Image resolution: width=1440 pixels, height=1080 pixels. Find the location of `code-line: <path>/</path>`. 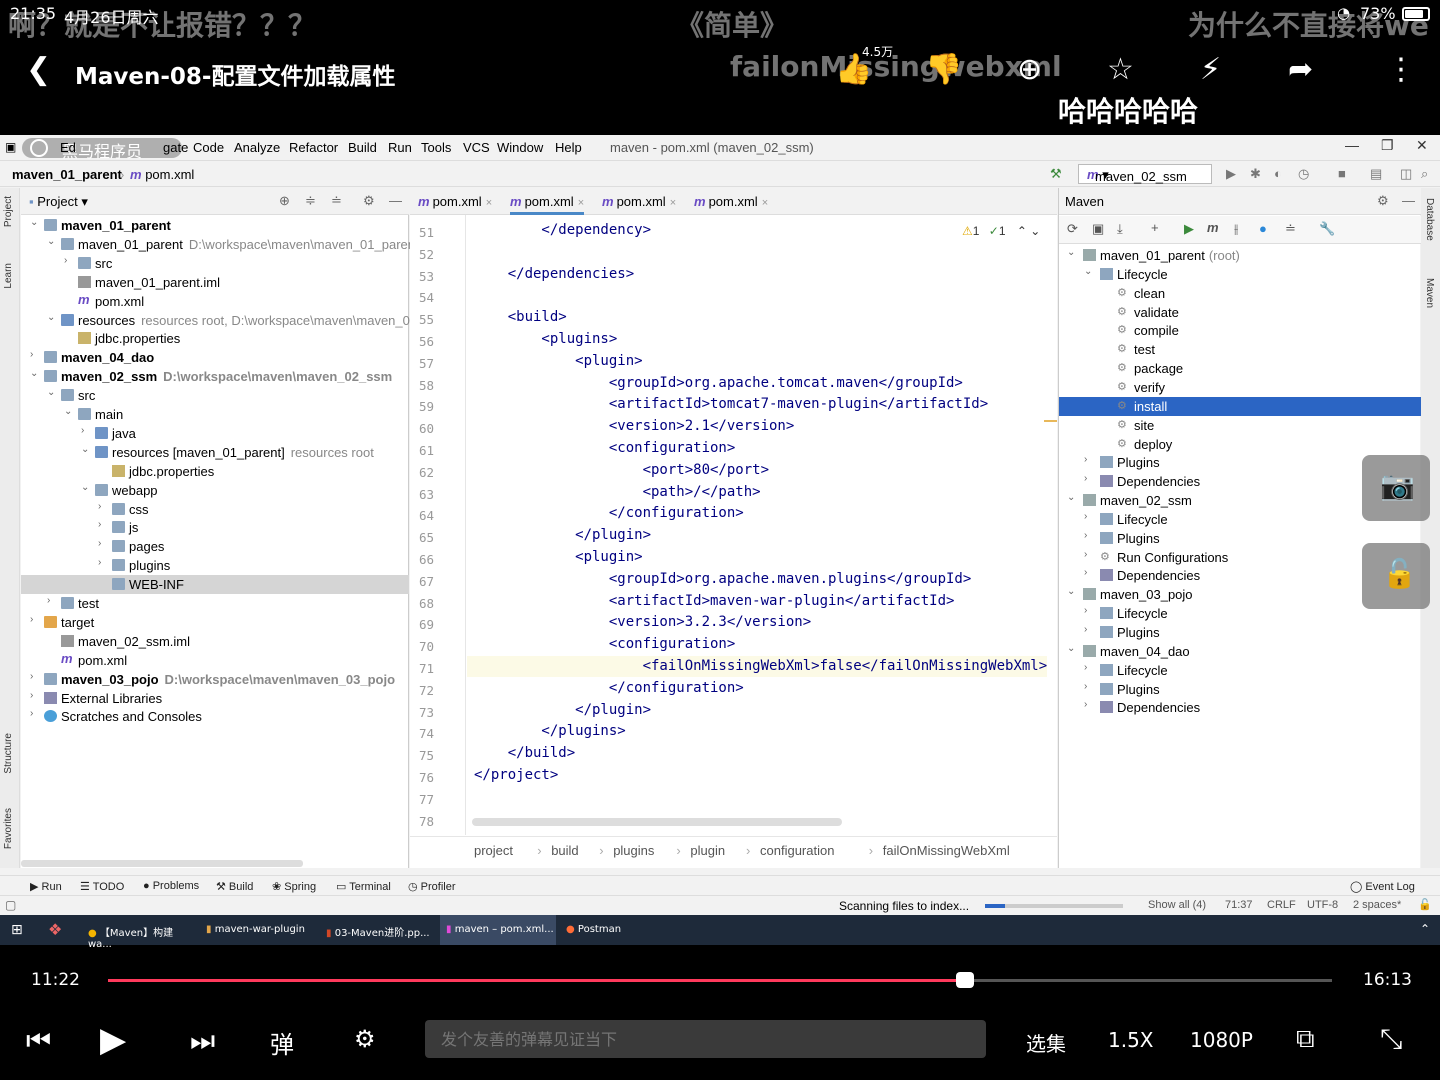

code-line: <path>/</path> is located at coordinates (617, 492).